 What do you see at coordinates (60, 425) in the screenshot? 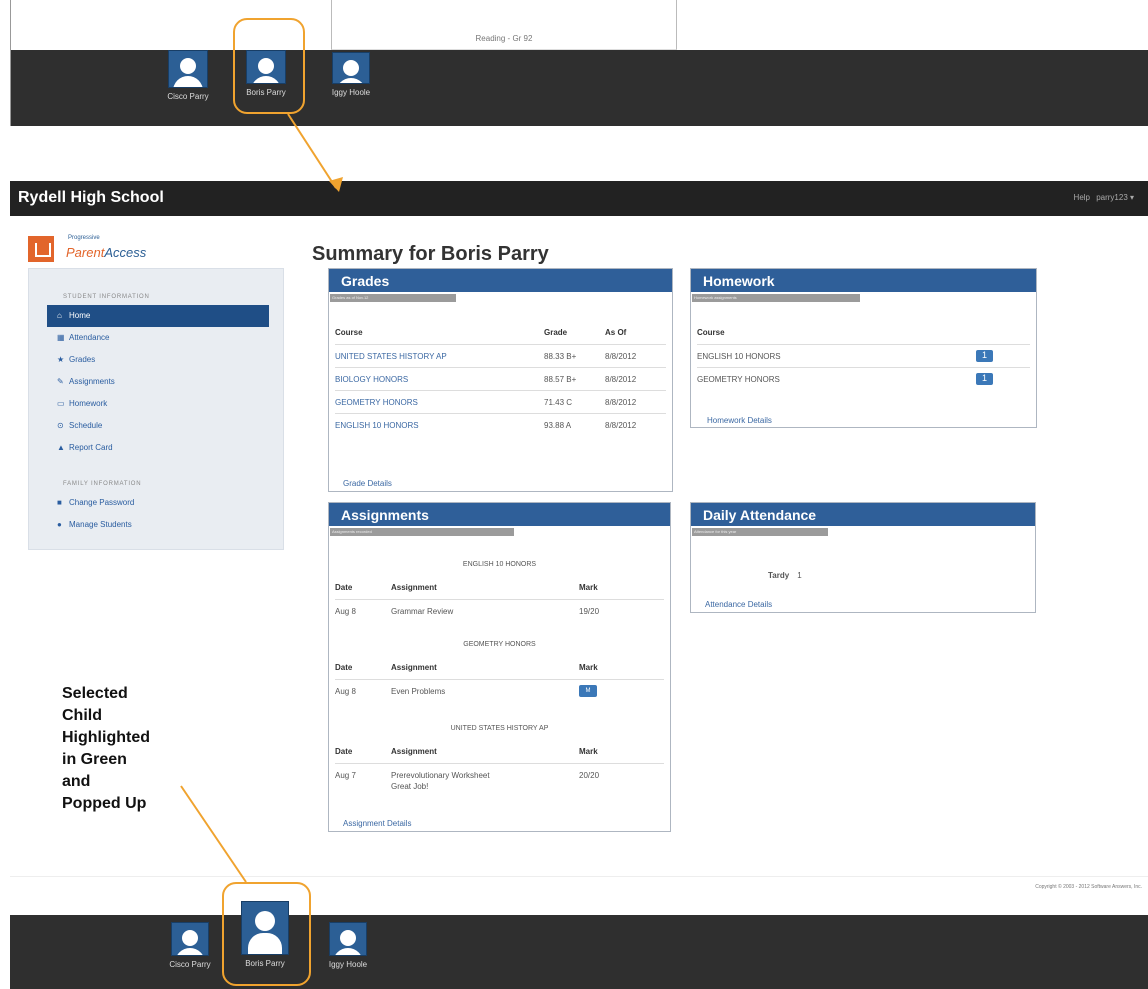
I see `clock-icon: ⊙` at bounding box center [60, 425].